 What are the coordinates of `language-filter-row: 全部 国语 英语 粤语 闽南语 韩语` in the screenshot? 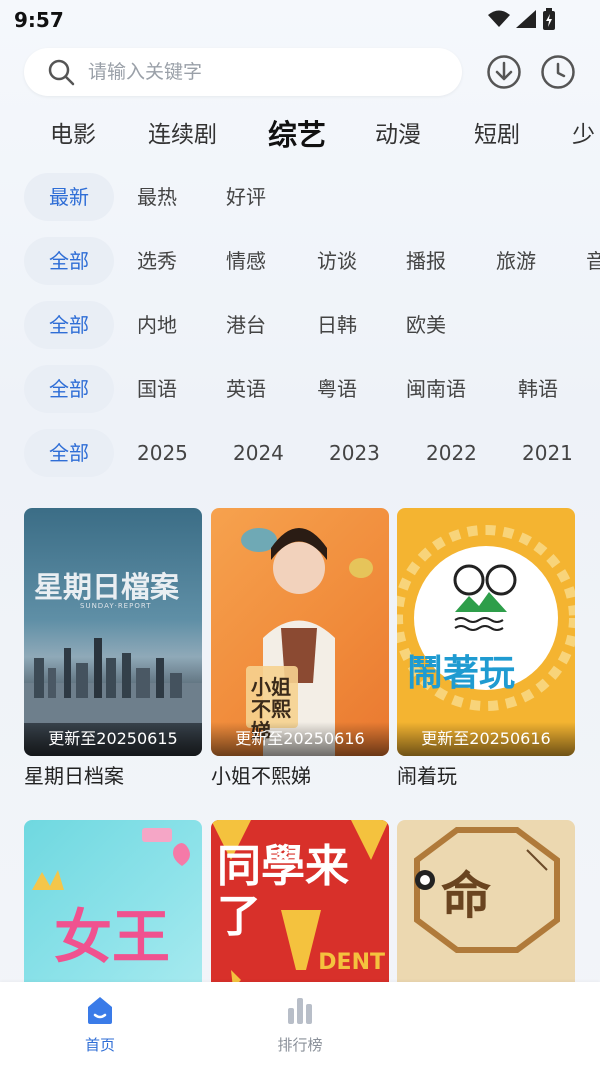 It's located at (300, 390).